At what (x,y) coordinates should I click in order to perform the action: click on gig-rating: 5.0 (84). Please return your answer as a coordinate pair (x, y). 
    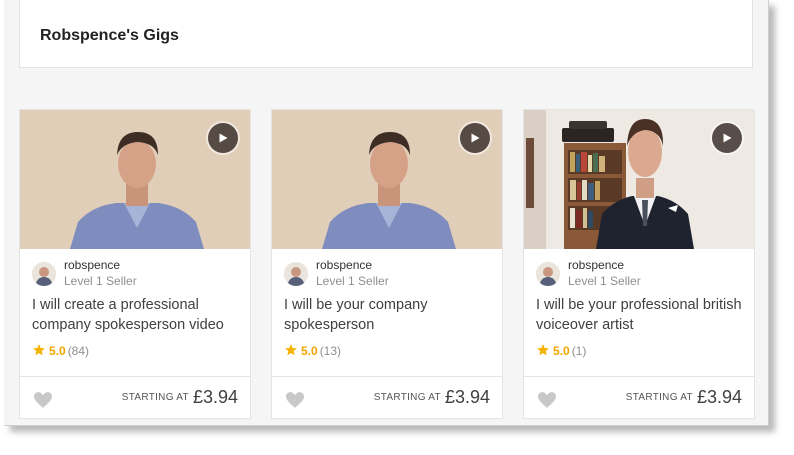
    Looking at the image, I should click on (60, 350).